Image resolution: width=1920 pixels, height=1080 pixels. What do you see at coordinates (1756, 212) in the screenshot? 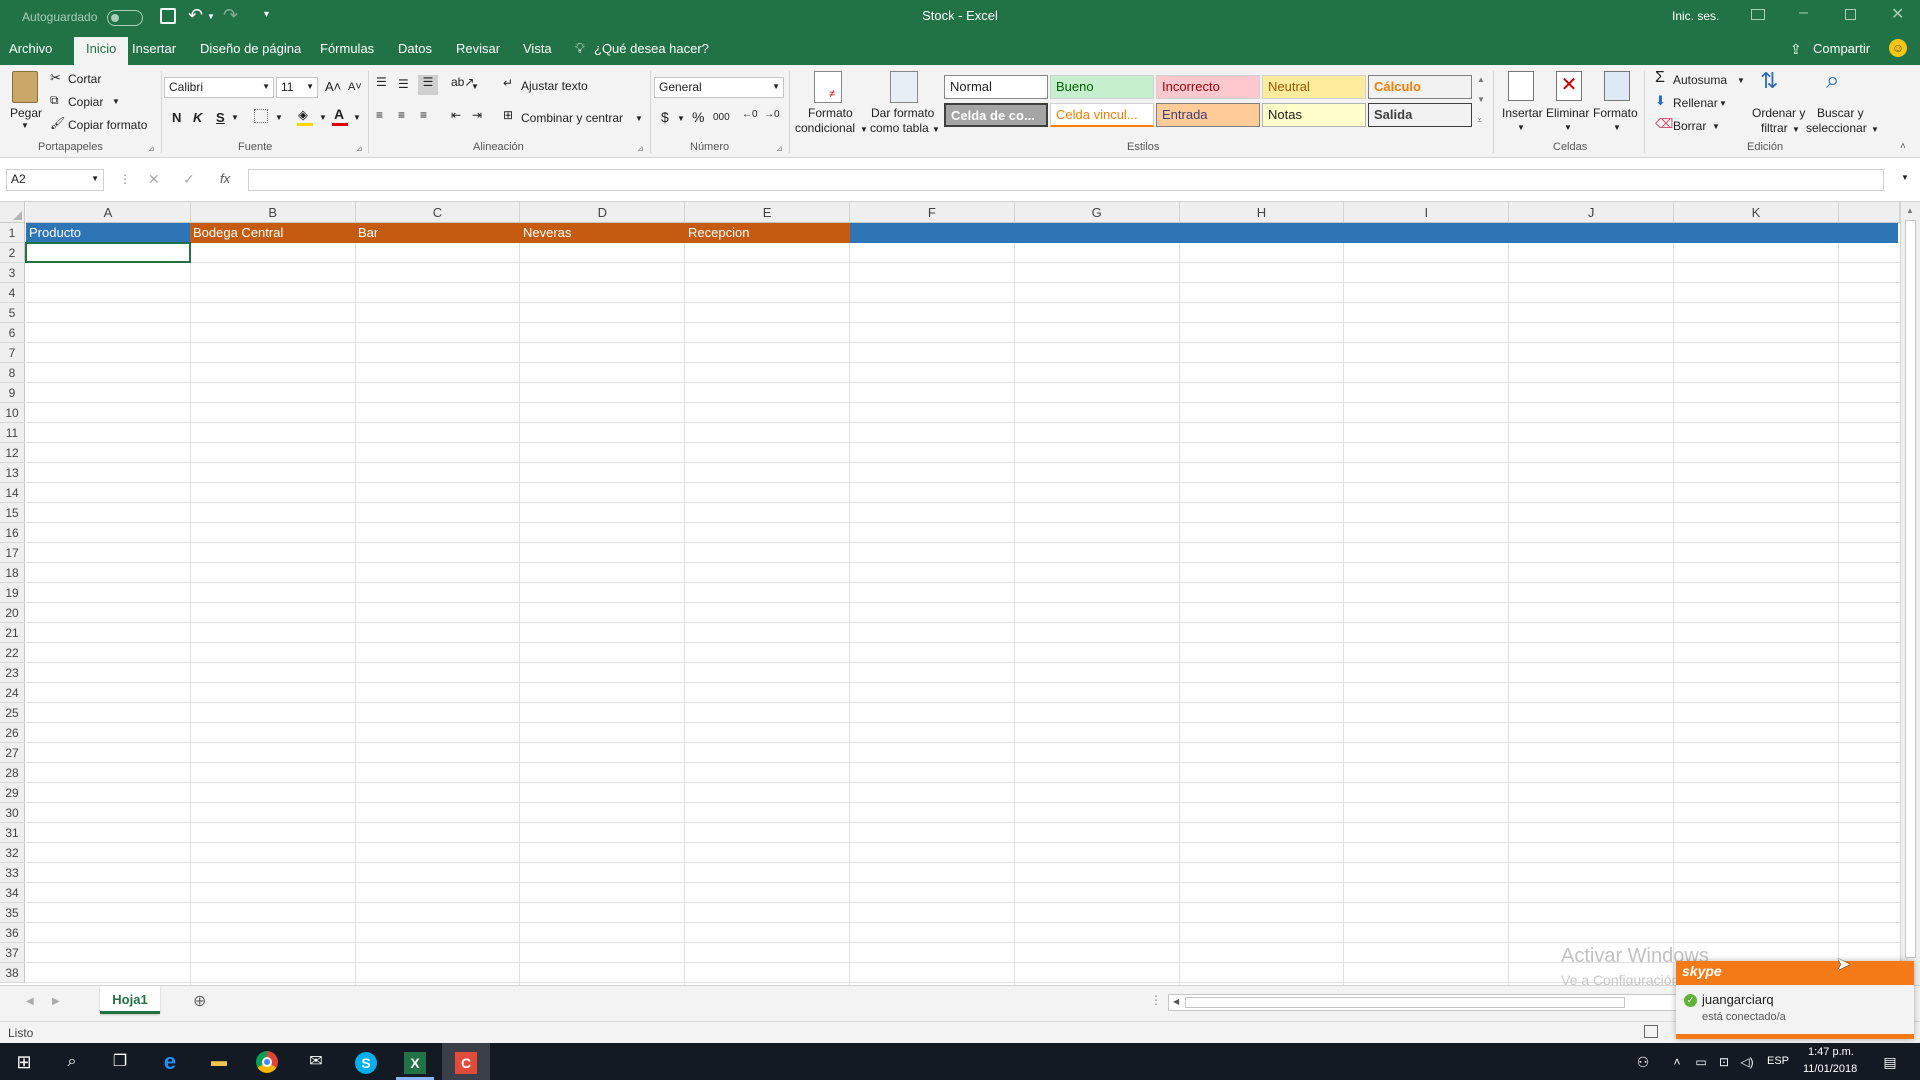
I see `column-header-k: K` at bounding box center [1756, 212].